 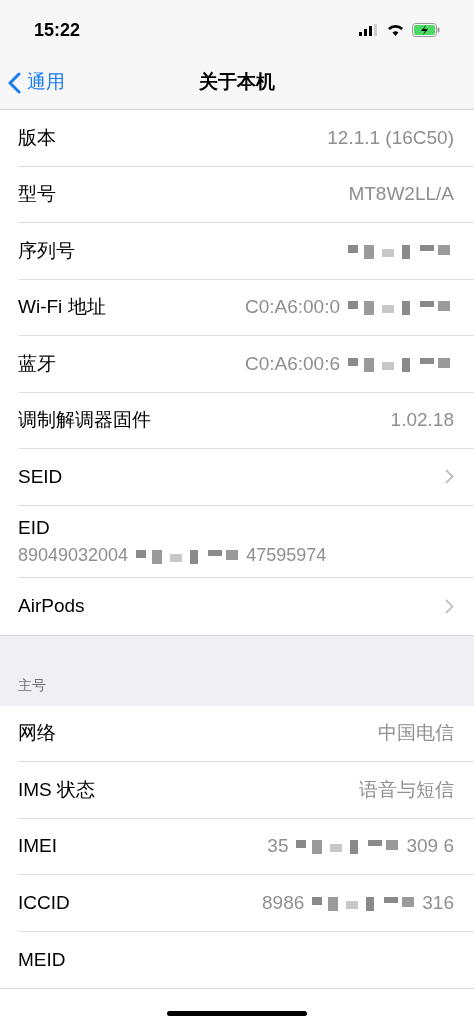 What do you see at coordinates (237, 82) in the screenshot?
I see `page-title: 关于本机` at bounding box center [237, 82].